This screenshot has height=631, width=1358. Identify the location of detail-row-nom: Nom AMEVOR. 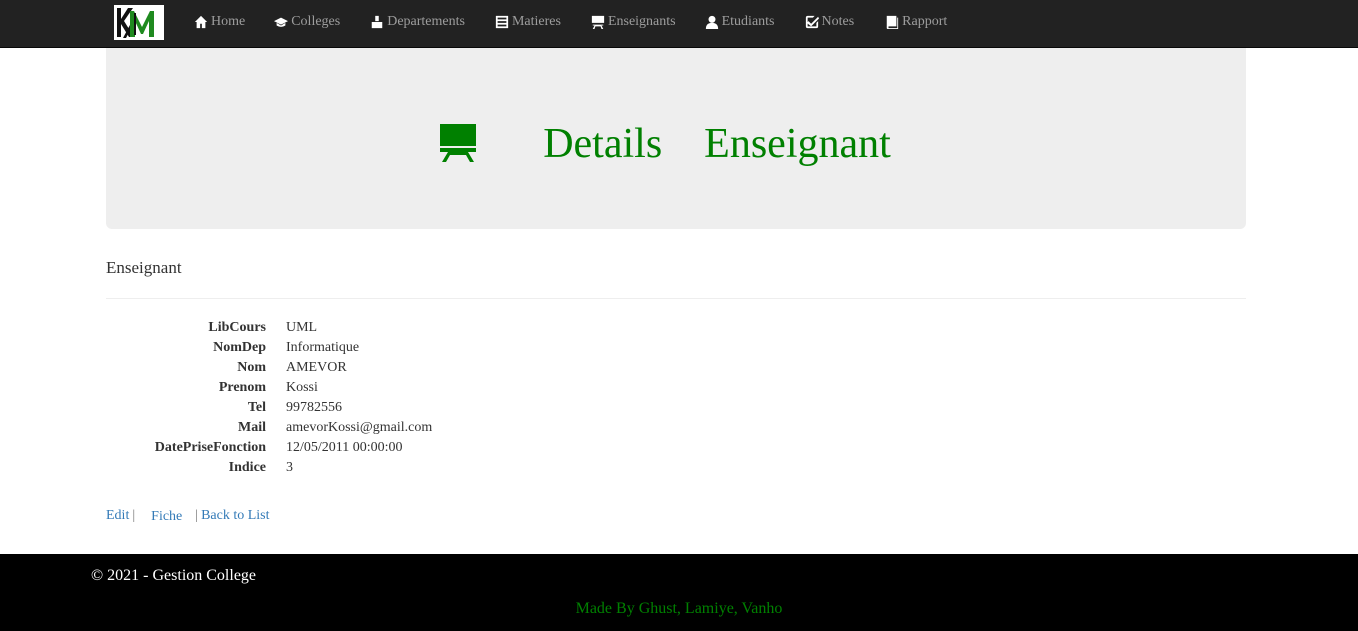
(406, 368).